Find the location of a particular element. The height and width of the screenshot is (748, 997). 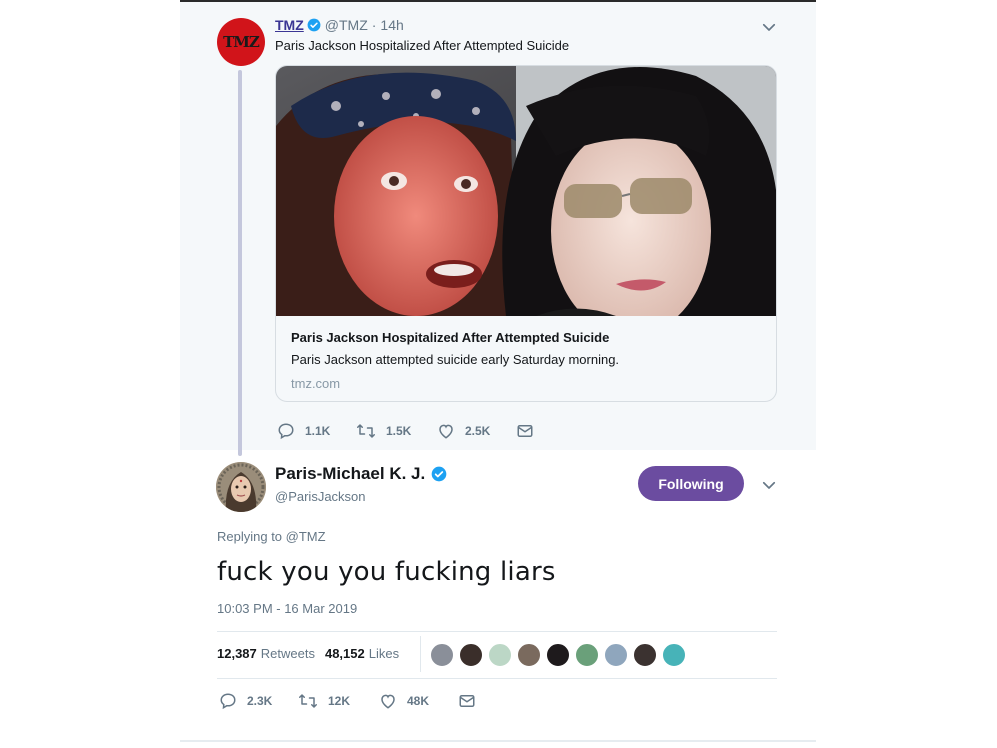

parent-author-name: TMZ is located at coordinates (289, 25).